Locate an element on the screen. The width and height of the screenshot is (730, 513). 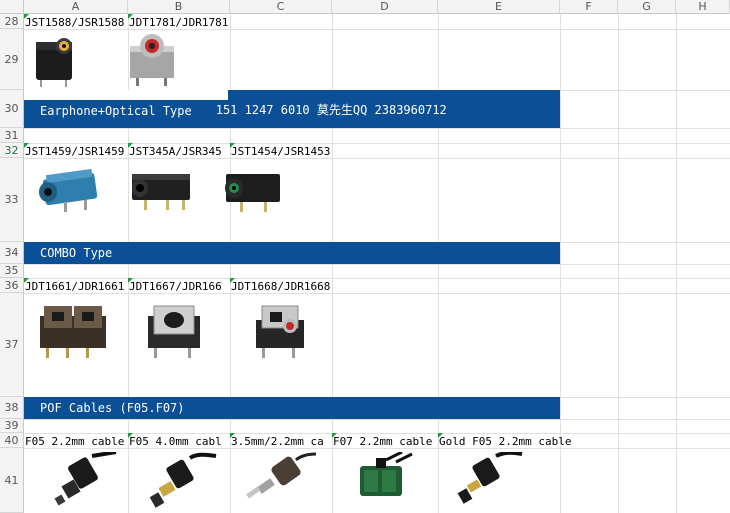
column-header-a: A is located at coordinates (76, 7).